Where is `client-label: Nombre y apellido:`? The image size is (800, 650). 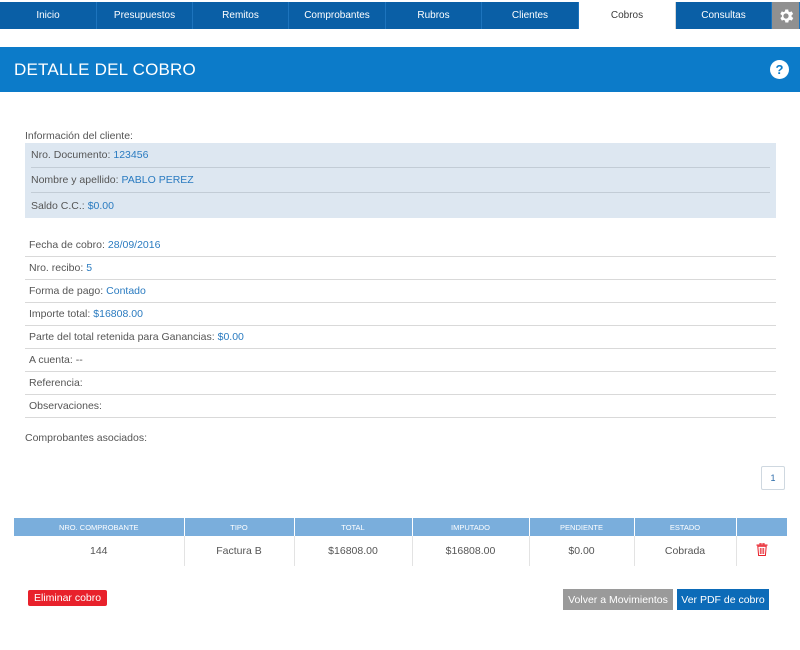
client-label: Nombre y apellido: is located at coordinates (75, 180).